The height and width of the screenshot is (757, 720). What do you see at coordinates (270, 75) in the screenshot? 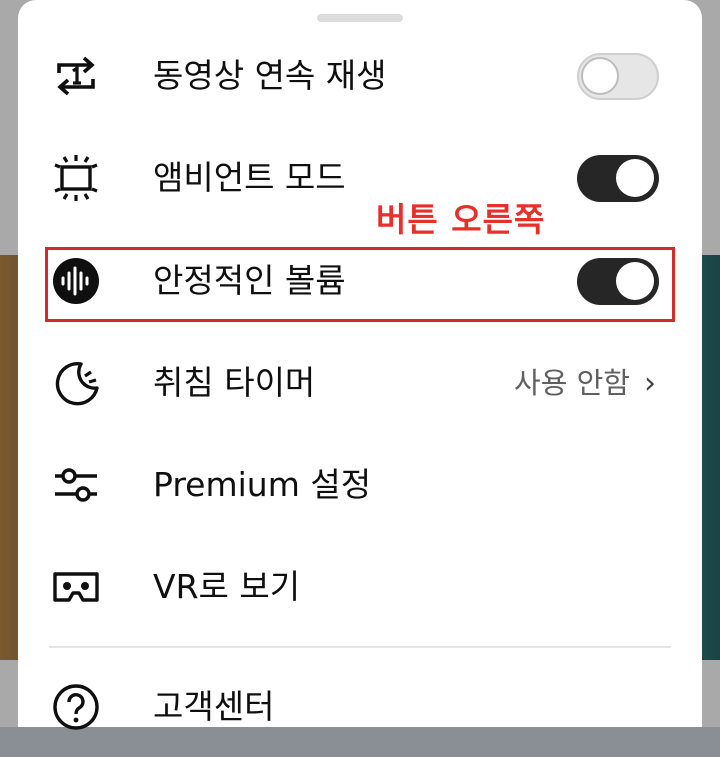
I see `menu-item-label: 동영상 연속 재생` at bounding box center [270, 75].